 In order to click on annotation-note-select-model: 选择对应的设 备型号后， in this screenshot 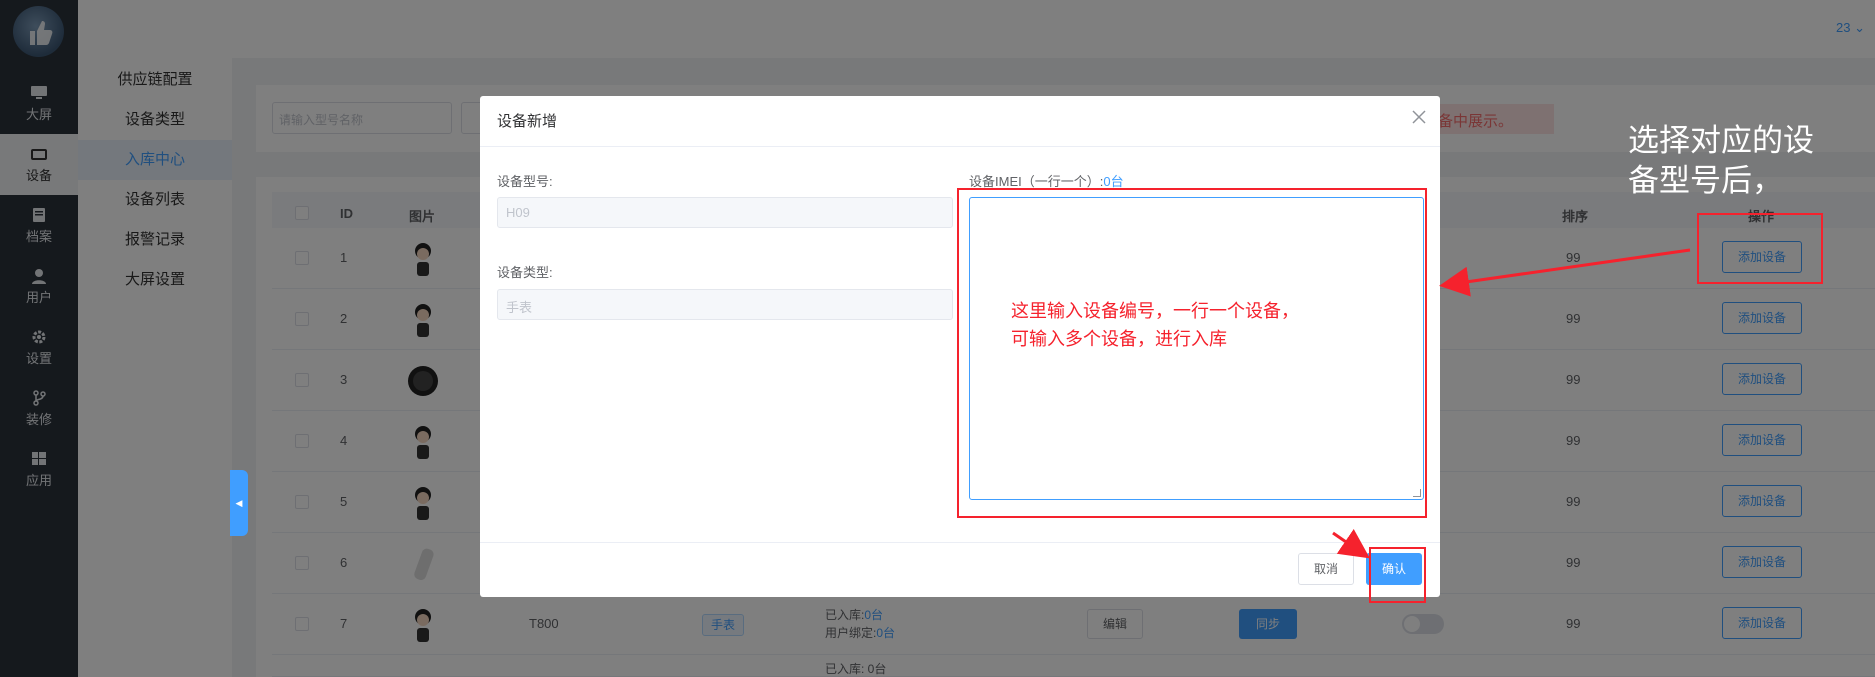, I will do `click(1721, 161)`.